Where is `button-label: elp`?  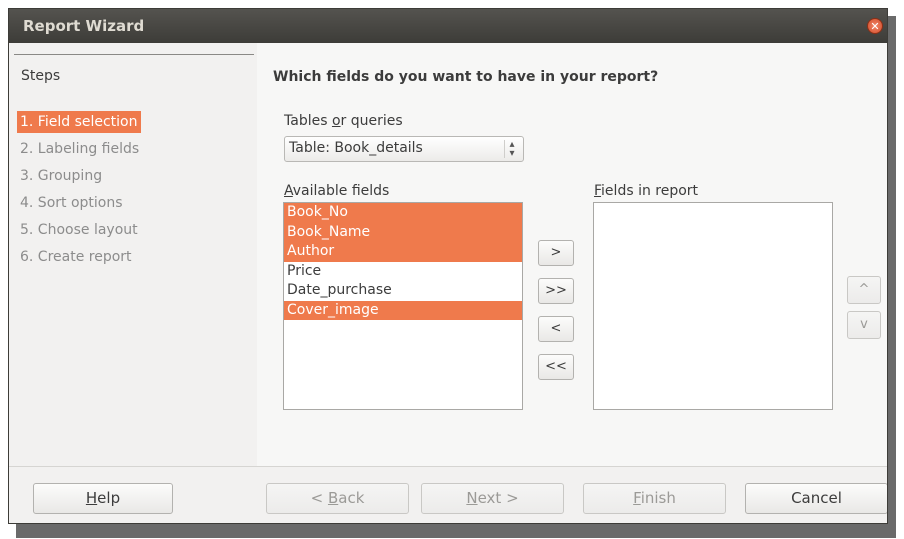
button-label: elp is located at coordinates (109, 498).